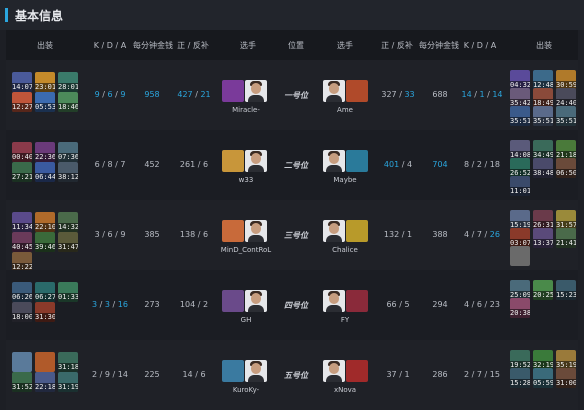 This screenshot has height=410, width=584. I want to click on section-title: 基本信息, so click(39, 16).